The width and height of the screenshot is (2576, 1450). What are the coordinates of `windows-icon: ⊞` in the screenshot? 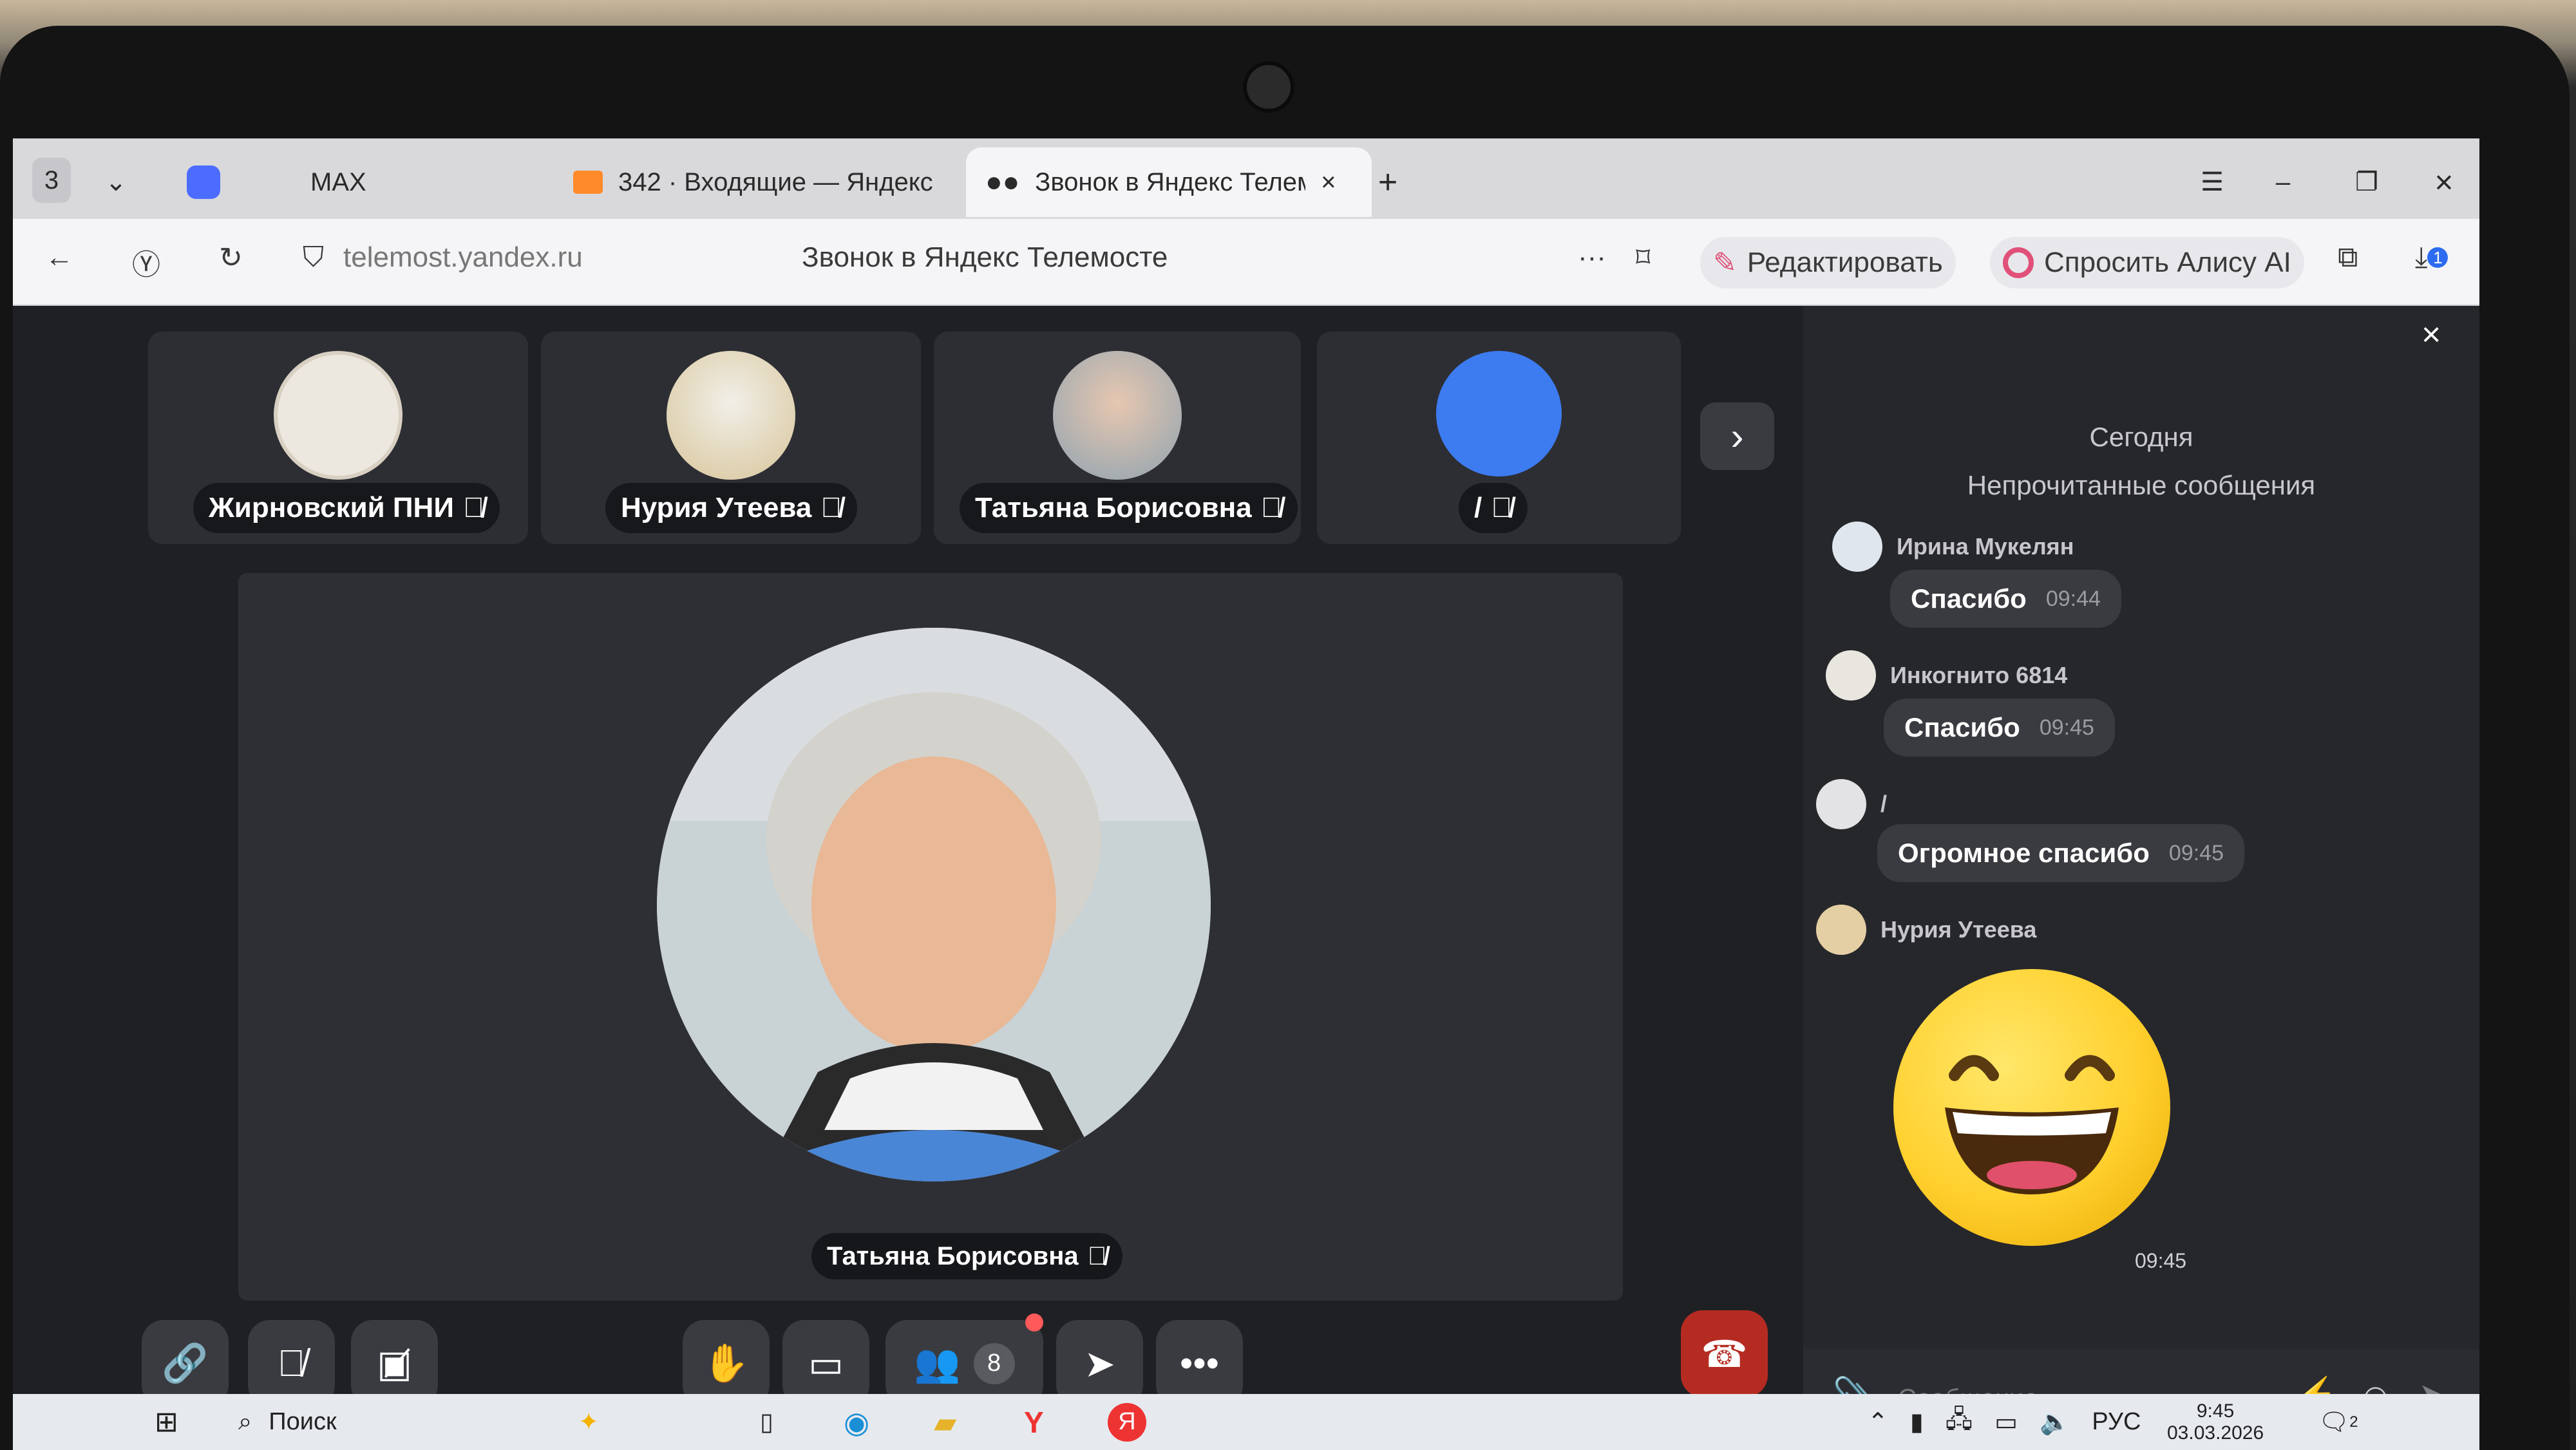 It's located at (167, 1422).